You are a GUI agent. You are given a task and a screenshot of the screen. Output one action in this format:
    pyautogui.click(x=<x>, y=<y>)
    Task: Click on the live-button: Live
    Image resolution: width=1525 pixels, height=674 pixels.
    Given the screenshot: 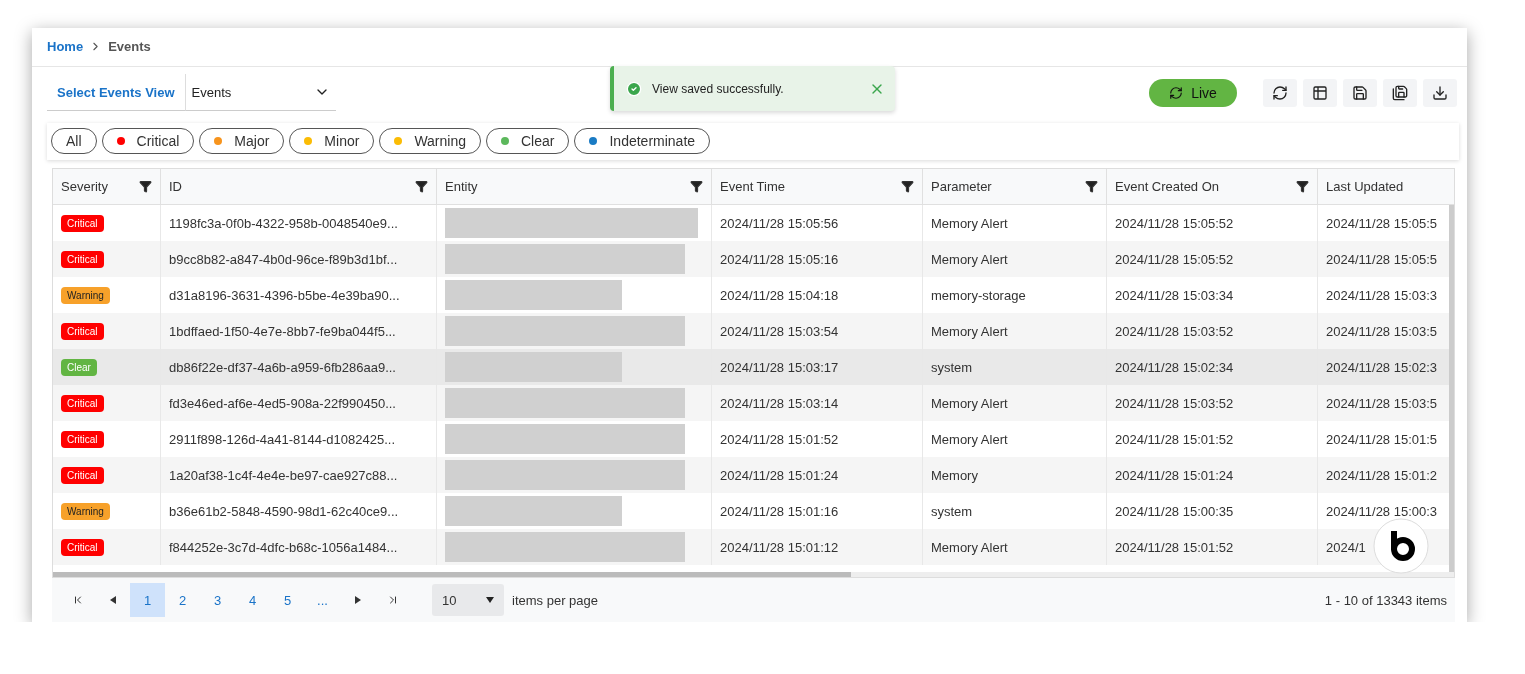 What is the action you would take?
    pyautogui.click(x=1193, y=92)
    